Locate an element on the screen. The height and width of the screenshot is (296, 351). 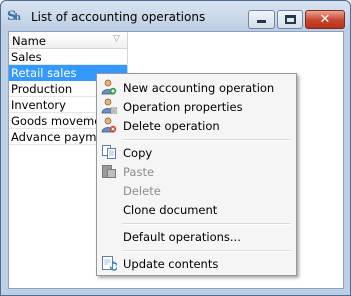
maximize-button is located at coordinates (290, 19).